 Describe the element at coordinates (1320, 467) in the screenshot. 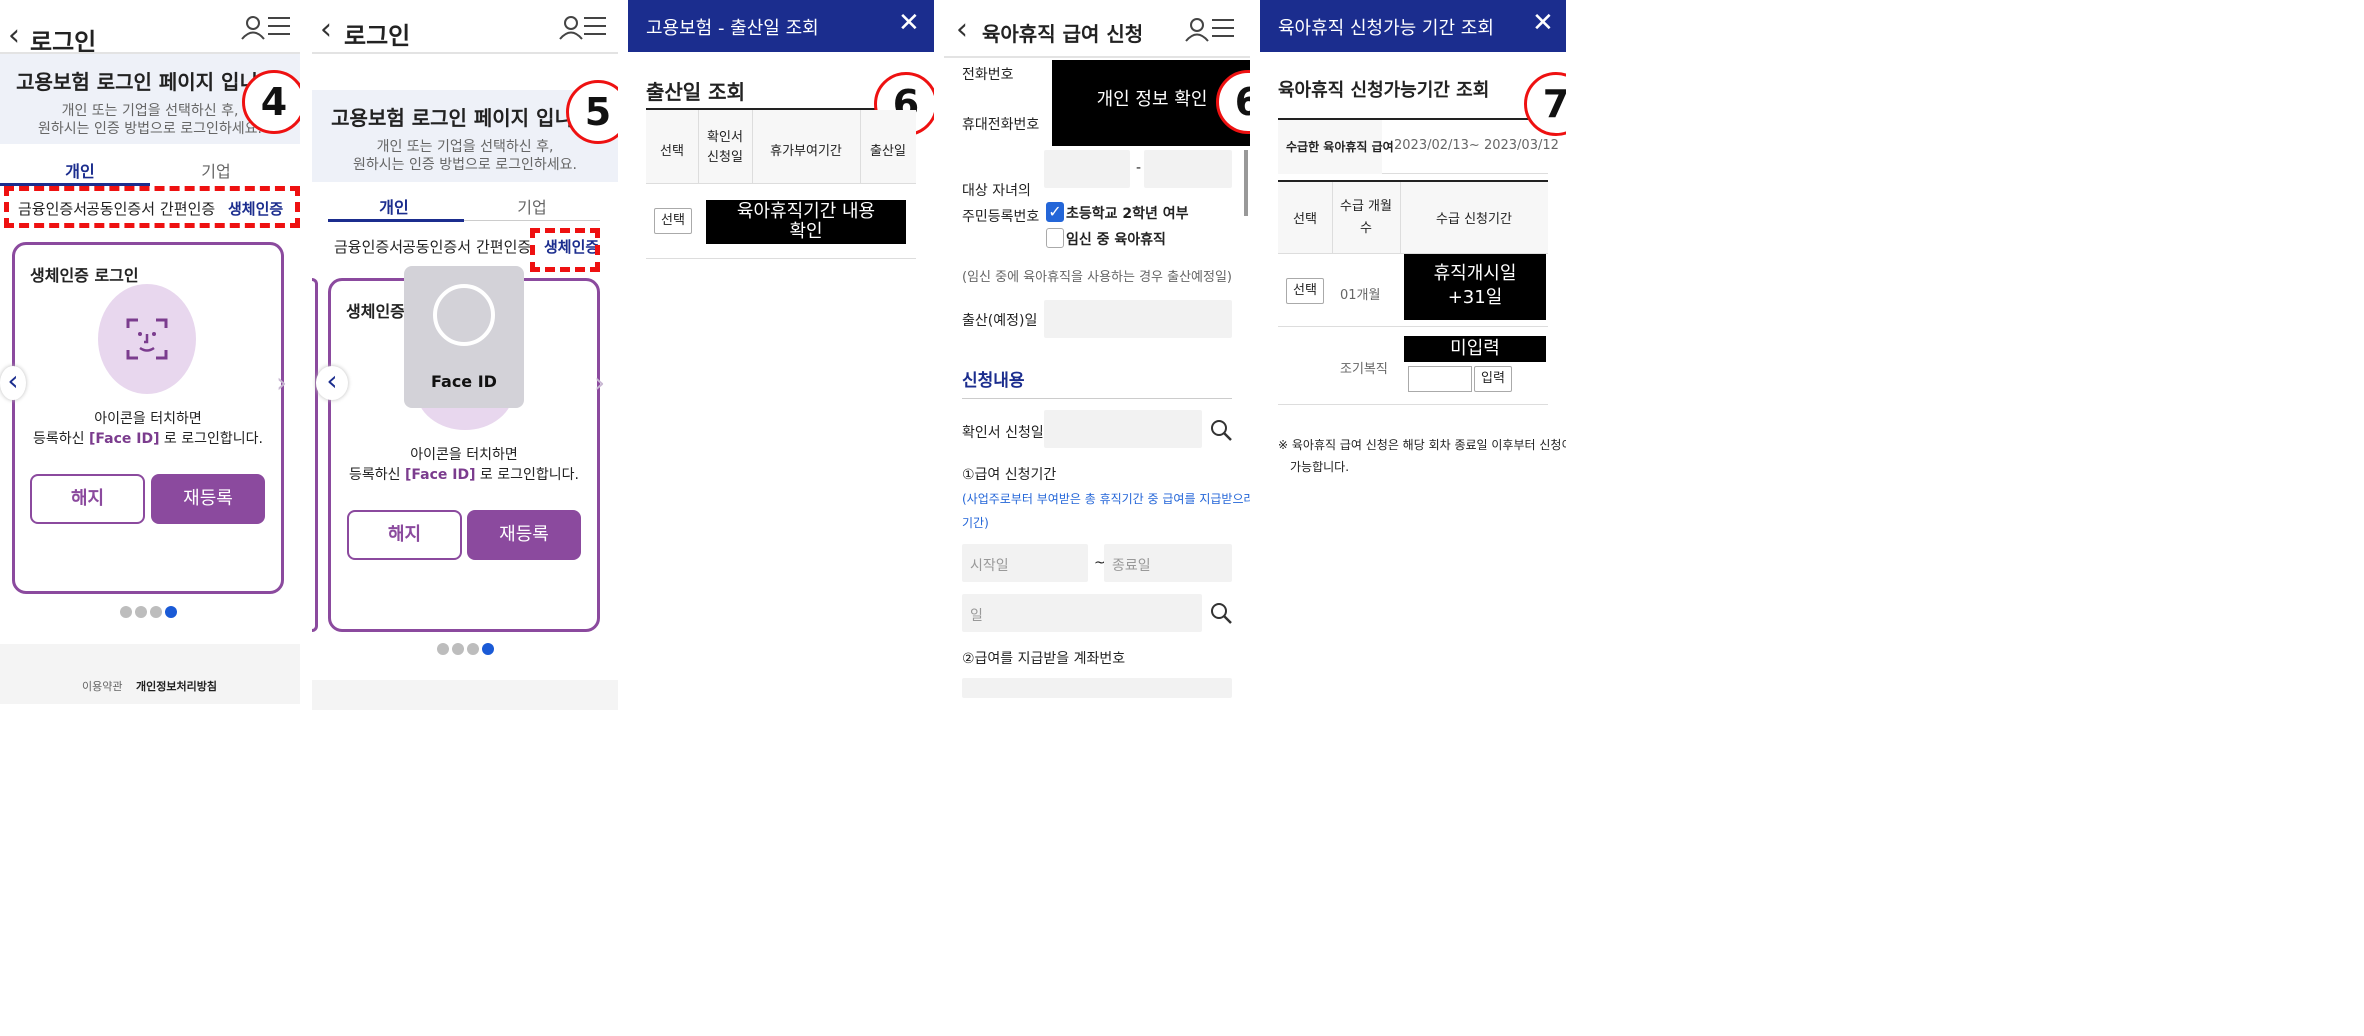

I see `notice-text: 가능합니다.` at that location.